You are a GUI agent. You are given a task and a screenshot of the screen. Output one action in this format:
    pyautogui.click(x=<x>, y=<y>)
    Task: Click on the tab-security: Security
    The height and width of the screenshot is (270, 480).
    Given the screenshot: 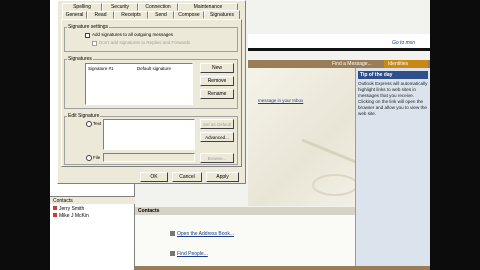 What is the action you would take?
    pyautogui.click(x=120, y=7)
    